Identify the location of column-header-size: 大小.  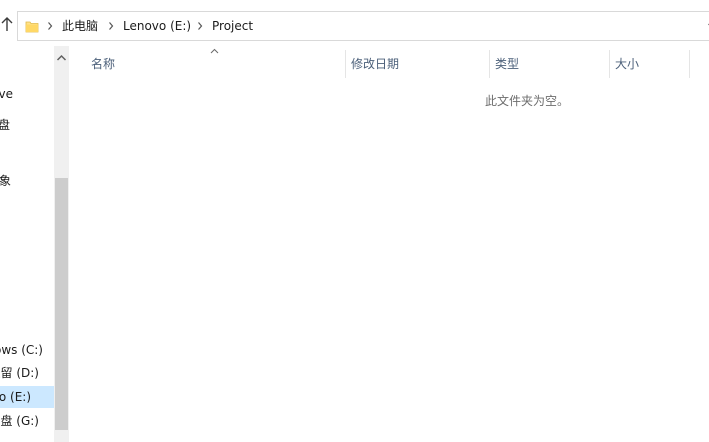
(627, 64).